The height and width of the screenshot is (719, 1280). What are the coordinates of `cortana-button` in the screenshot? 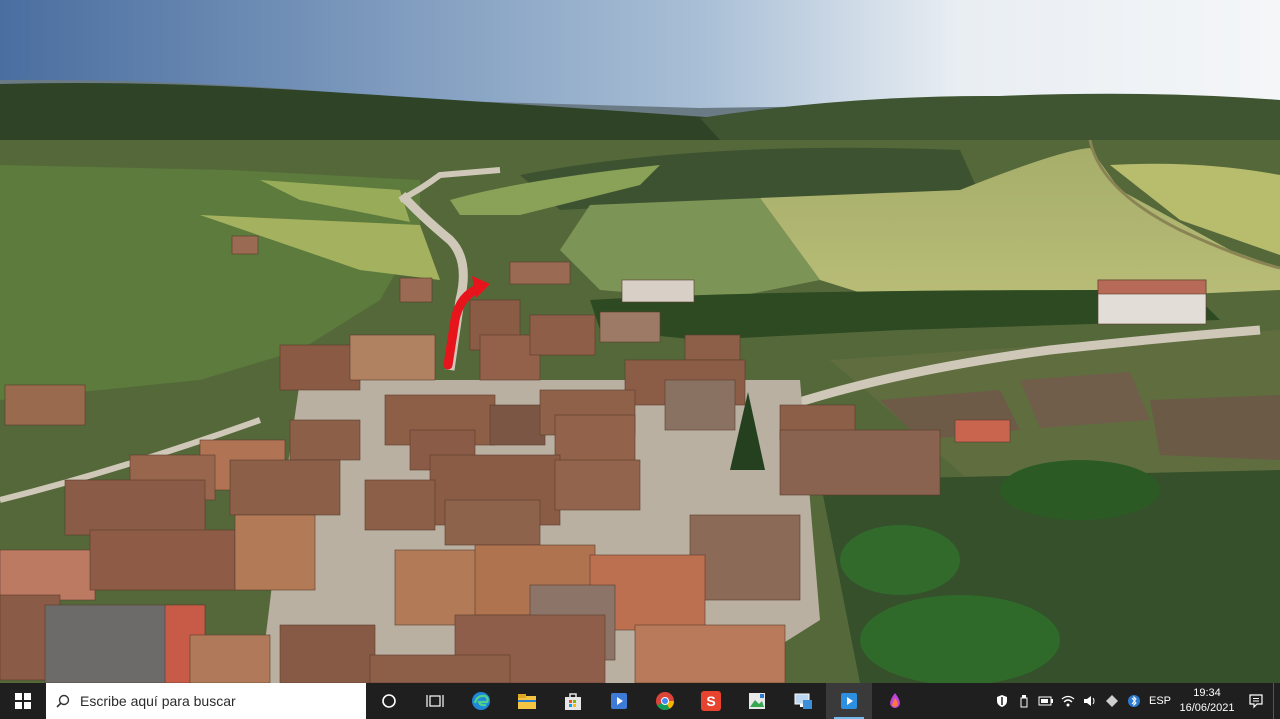 It's located at (389, 701).